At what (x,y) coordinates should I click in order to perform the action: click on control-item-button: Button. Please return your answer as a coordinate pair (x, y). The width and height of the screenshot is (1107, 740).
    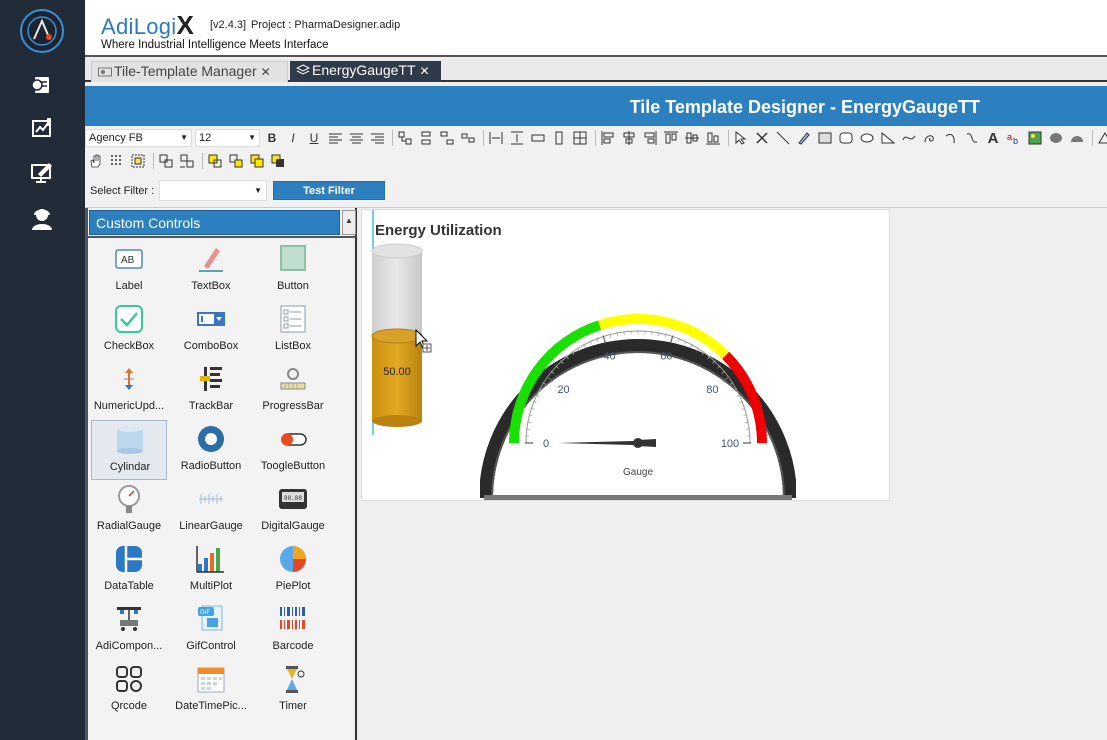
    Looking at the image, I should click on (293, 270).